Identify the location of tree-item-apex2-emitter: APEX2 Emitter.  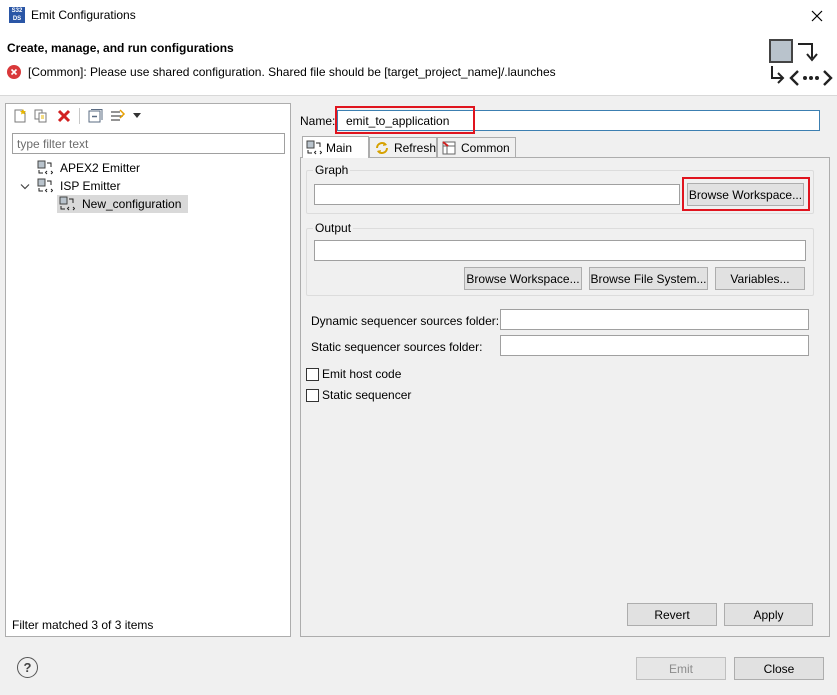
(100, 168).